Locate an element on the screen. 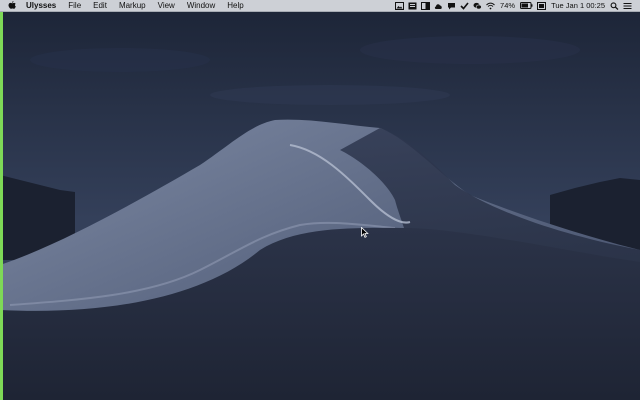 The height and width of the screenshot is (400, 640). chat-icon is located at coordinates (451, 6).